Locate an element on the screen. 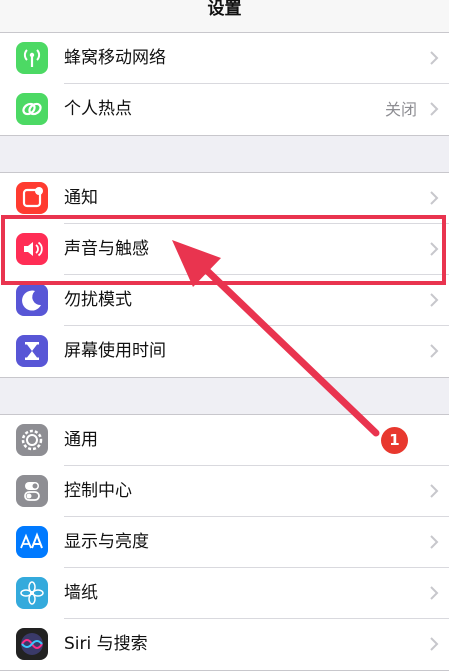  settings-row-label: 蜂窝移动网络 is located at coordinates (115, 58).